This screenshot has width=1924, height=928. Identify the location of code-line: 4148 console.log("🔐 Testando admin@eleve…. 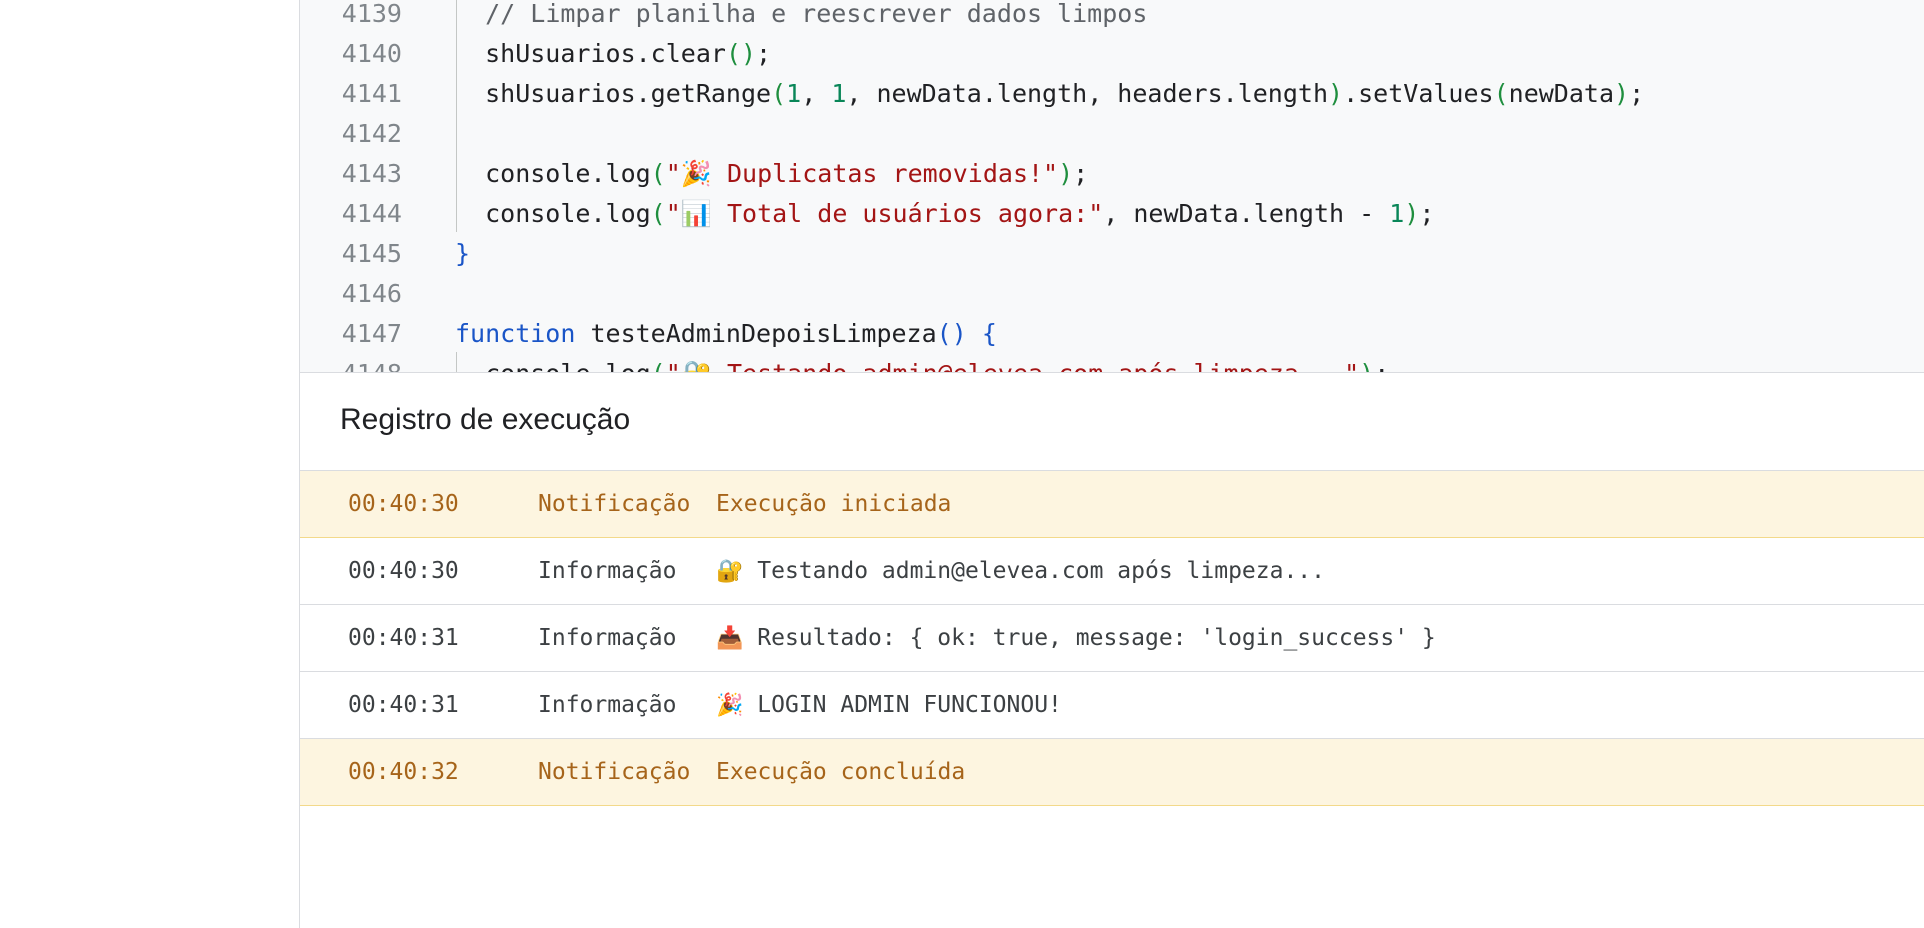
(1112, 363).